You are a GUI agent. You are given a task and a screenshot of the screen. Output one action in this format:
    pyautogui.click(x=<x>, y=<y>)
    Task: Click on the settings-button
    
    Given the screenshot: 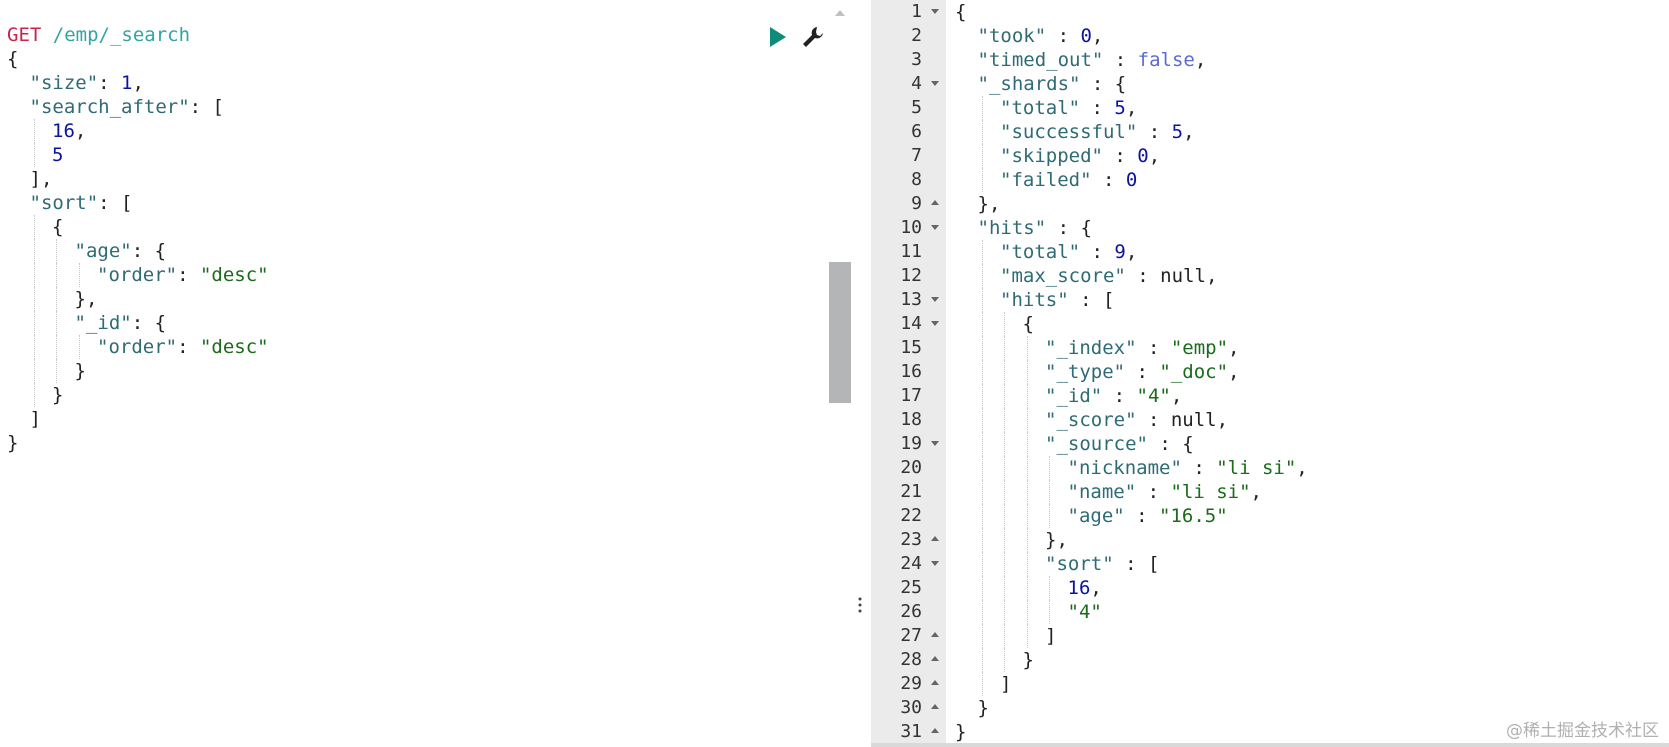 What is the action you would take?
    pyautogui.click(x=813, y=37)
    